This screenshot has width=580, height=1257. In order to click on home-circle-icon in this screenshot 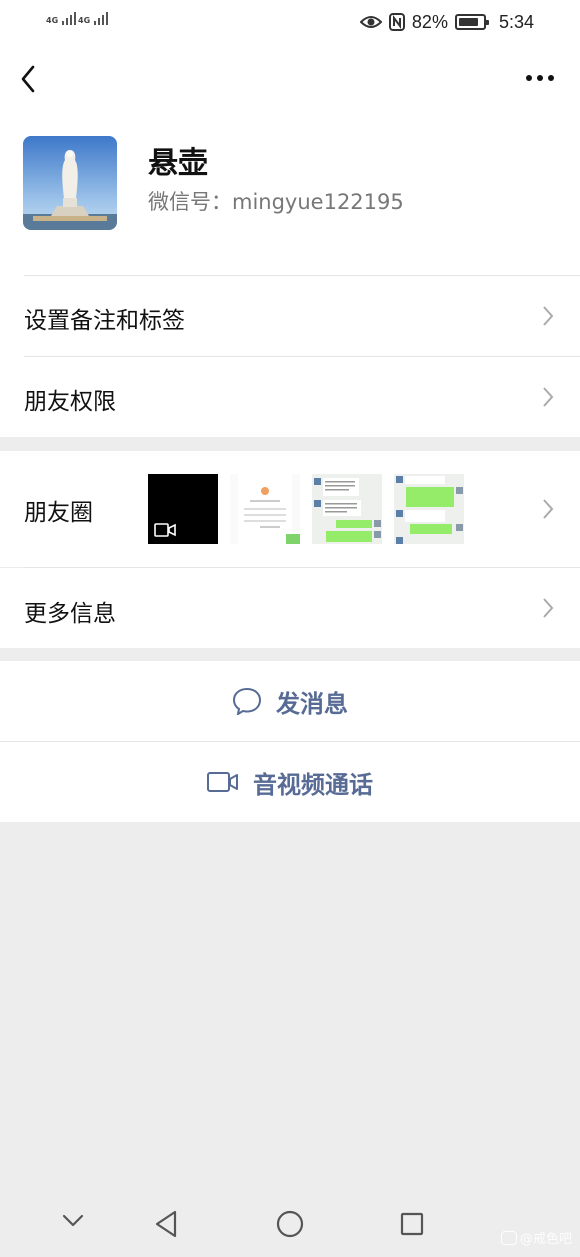, I will do `click(290, 1224)`.